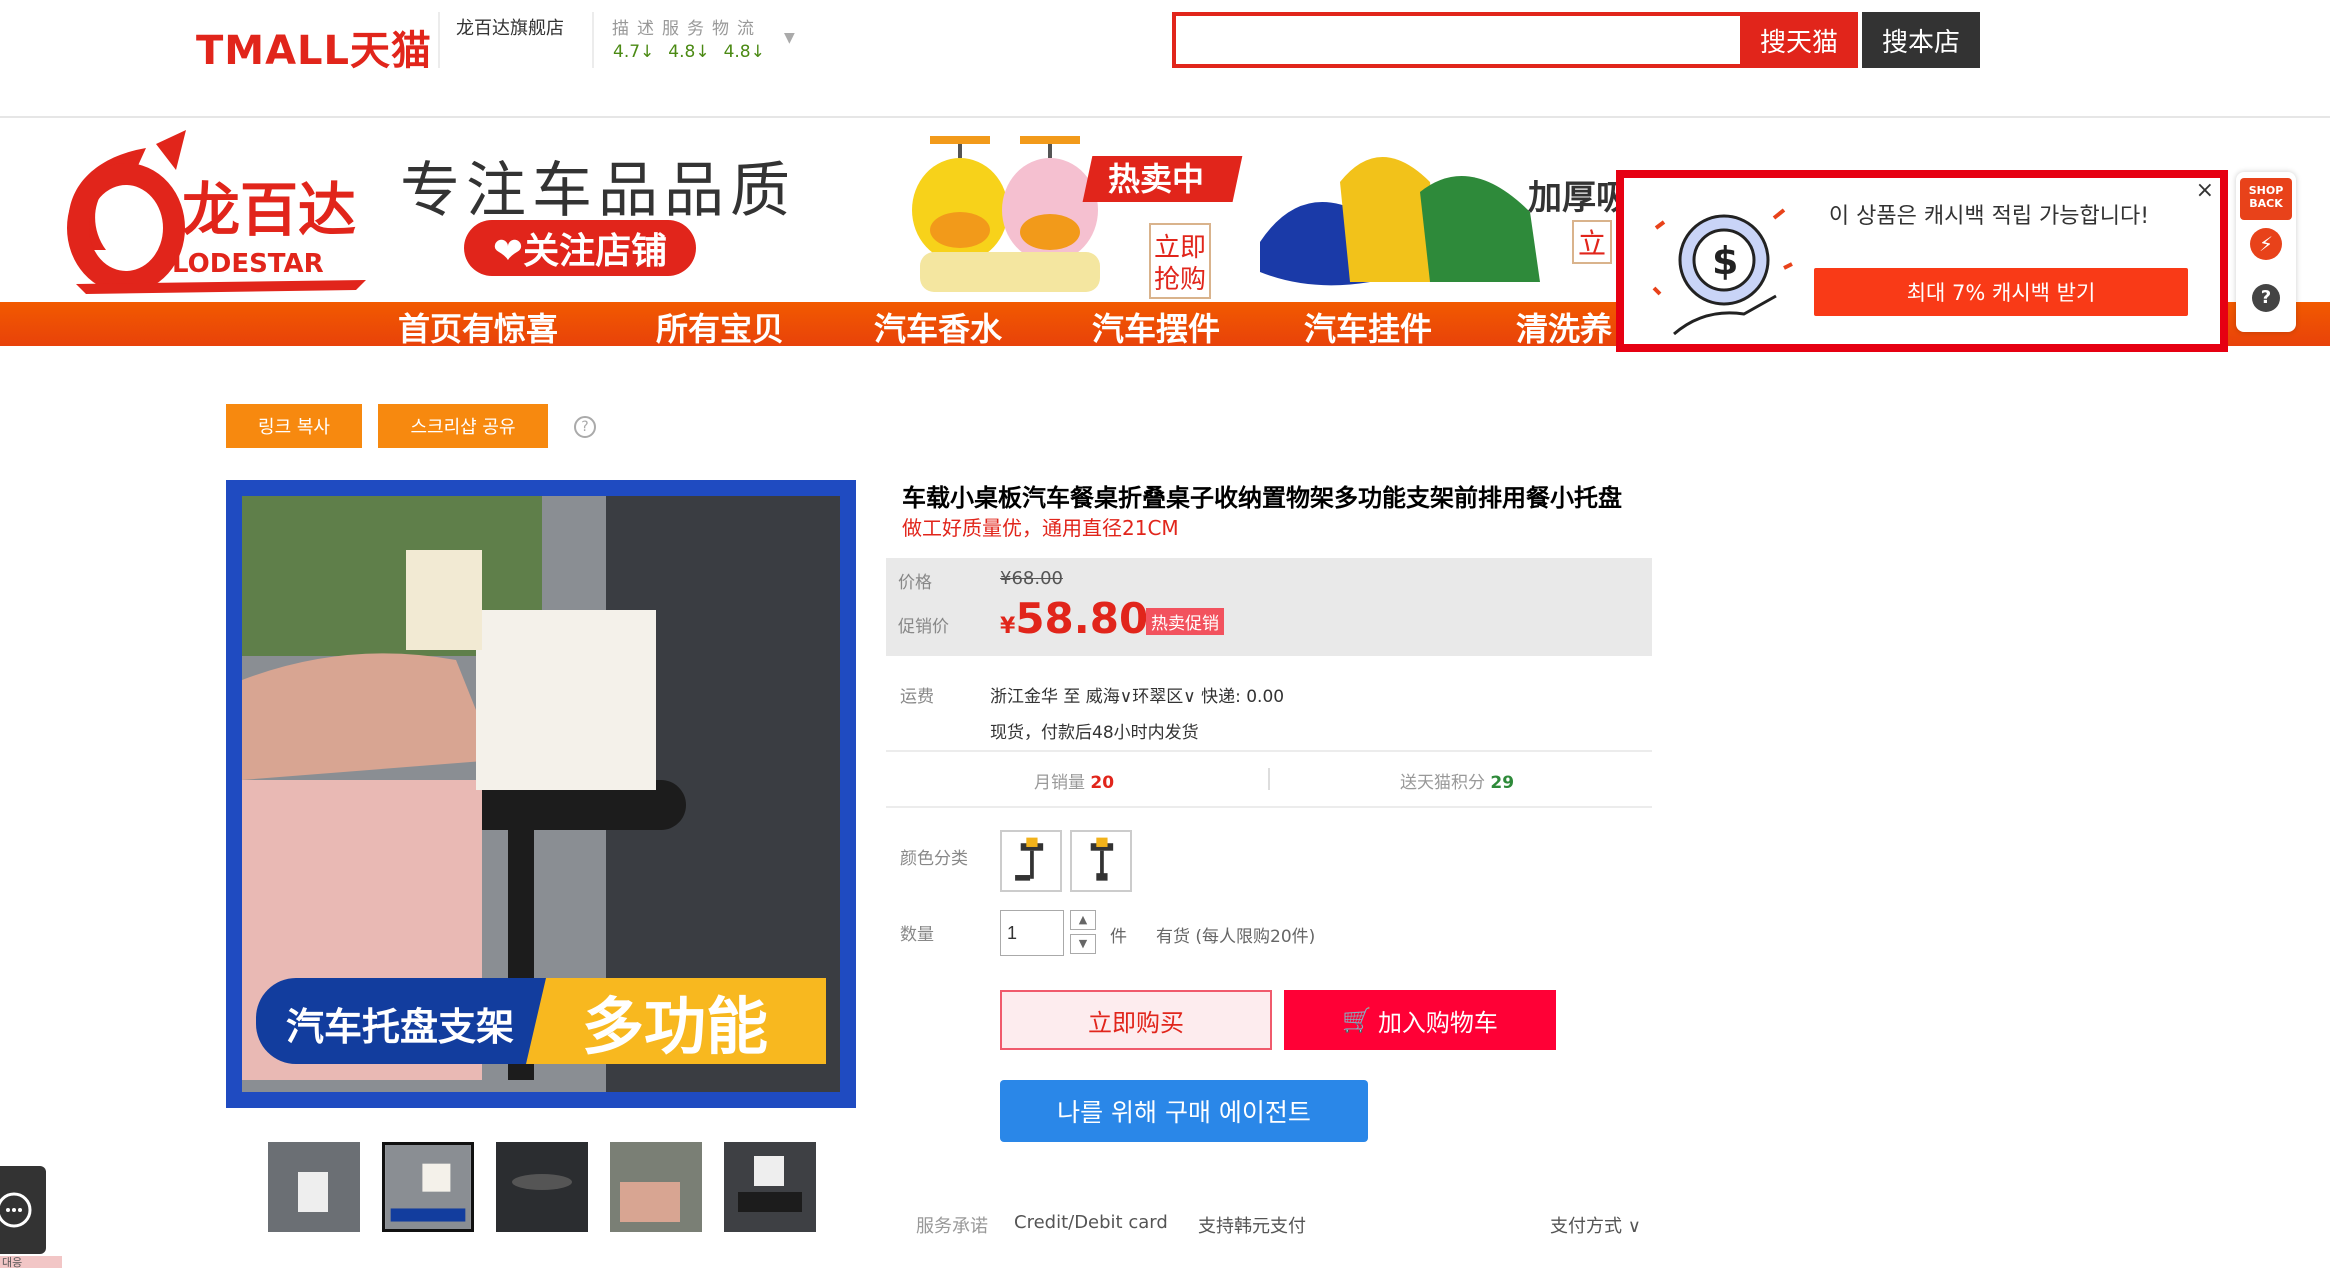 The height and width of the screenshot is (1268, 2330). I want to click on nav-item-home: 首页有惊喜, so click(478, 327).